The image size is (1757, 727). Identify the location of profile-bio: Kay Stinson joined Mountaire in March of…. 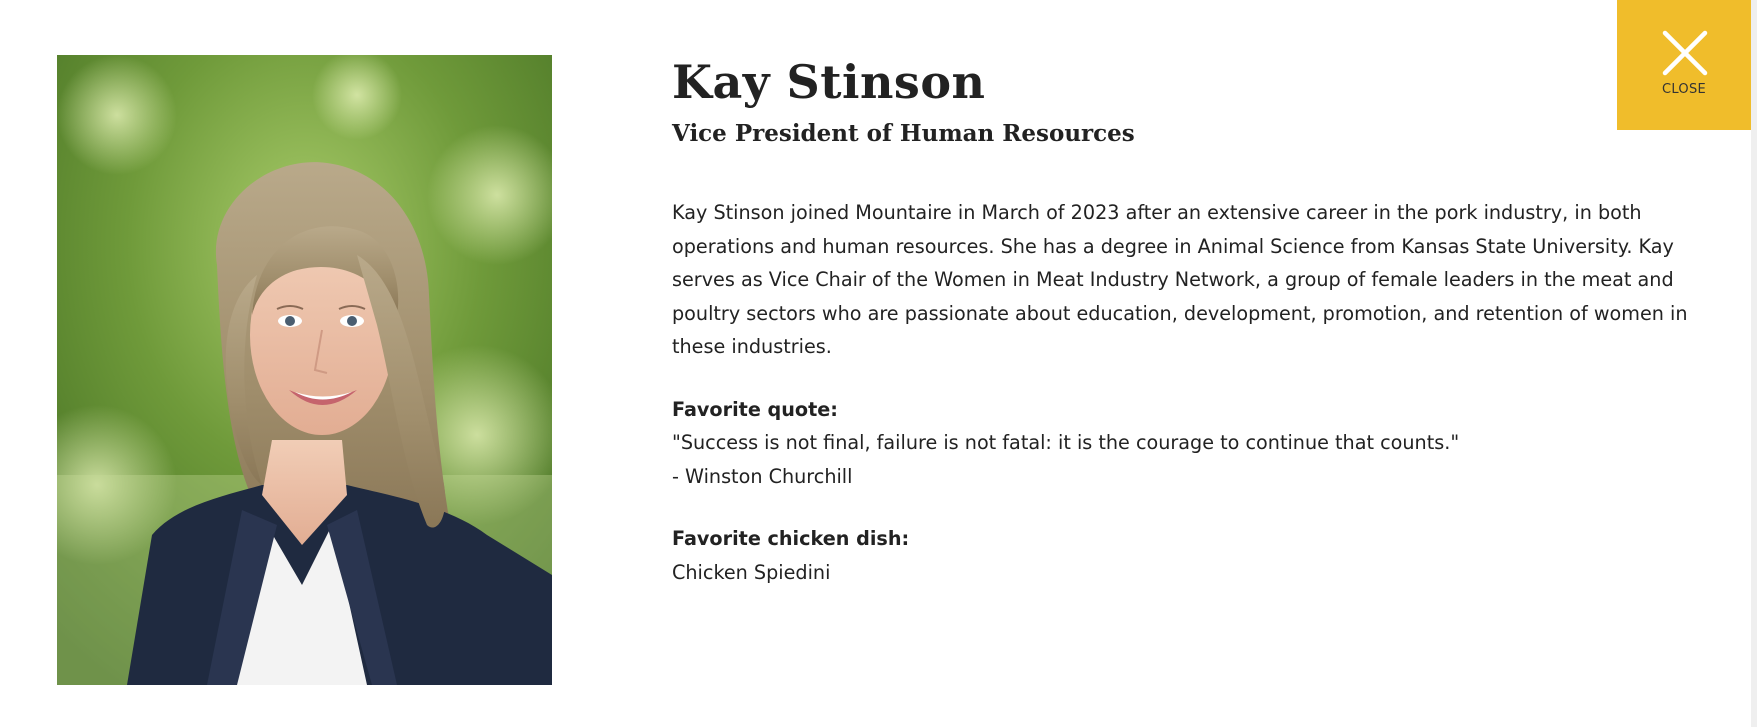
(1180, 279).